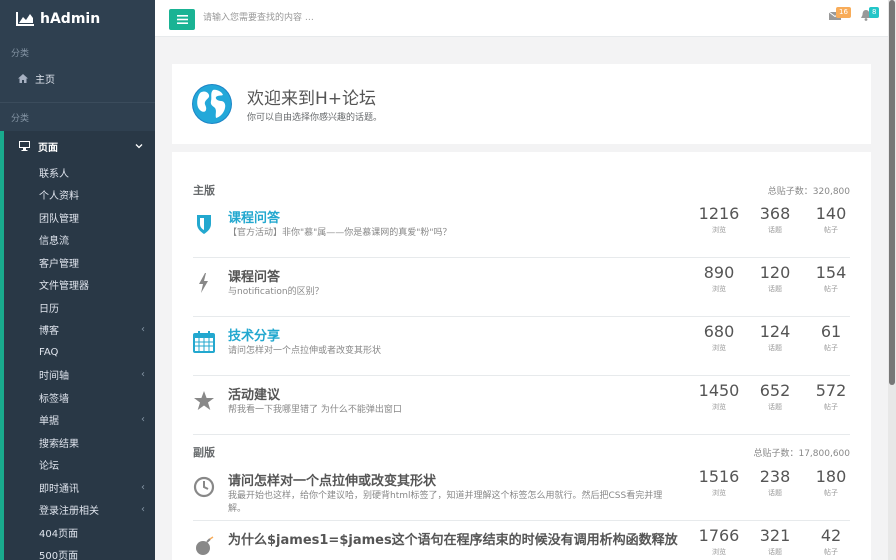  I want to click on sidebar-subitem: 博客 ‹, so click(79, 330).